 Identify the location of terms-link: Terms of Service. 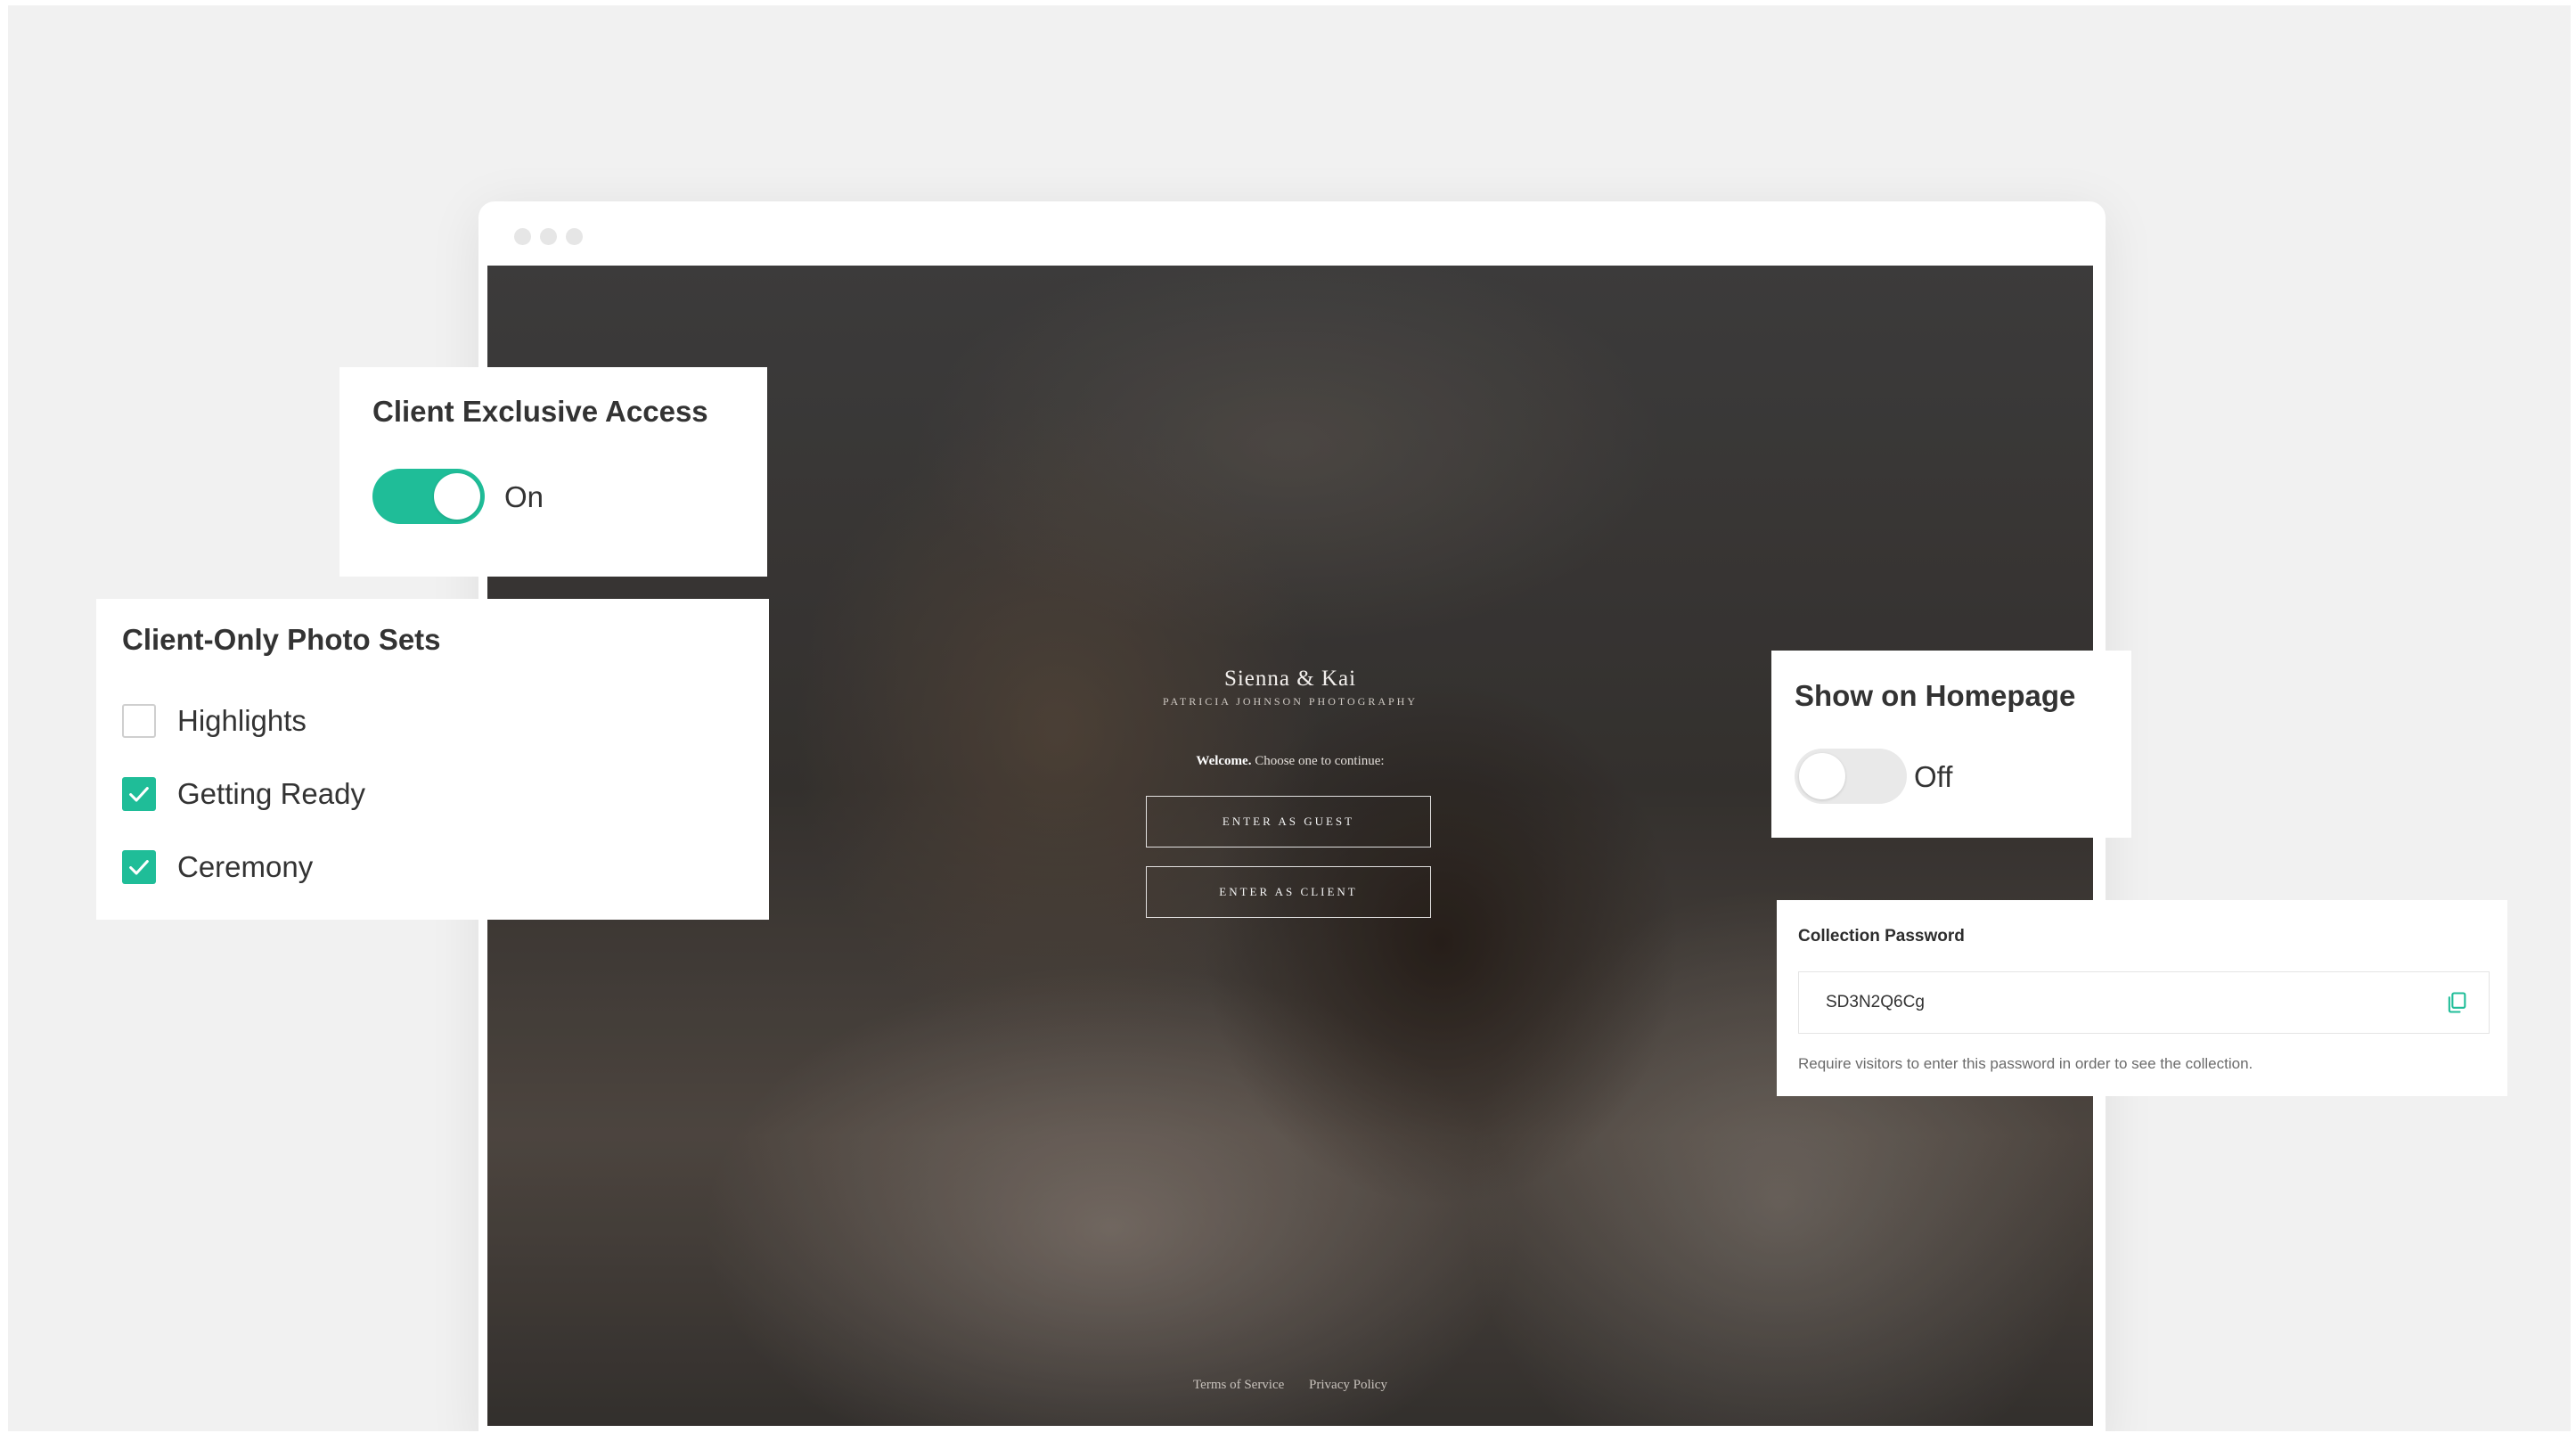
(1238, 1385).